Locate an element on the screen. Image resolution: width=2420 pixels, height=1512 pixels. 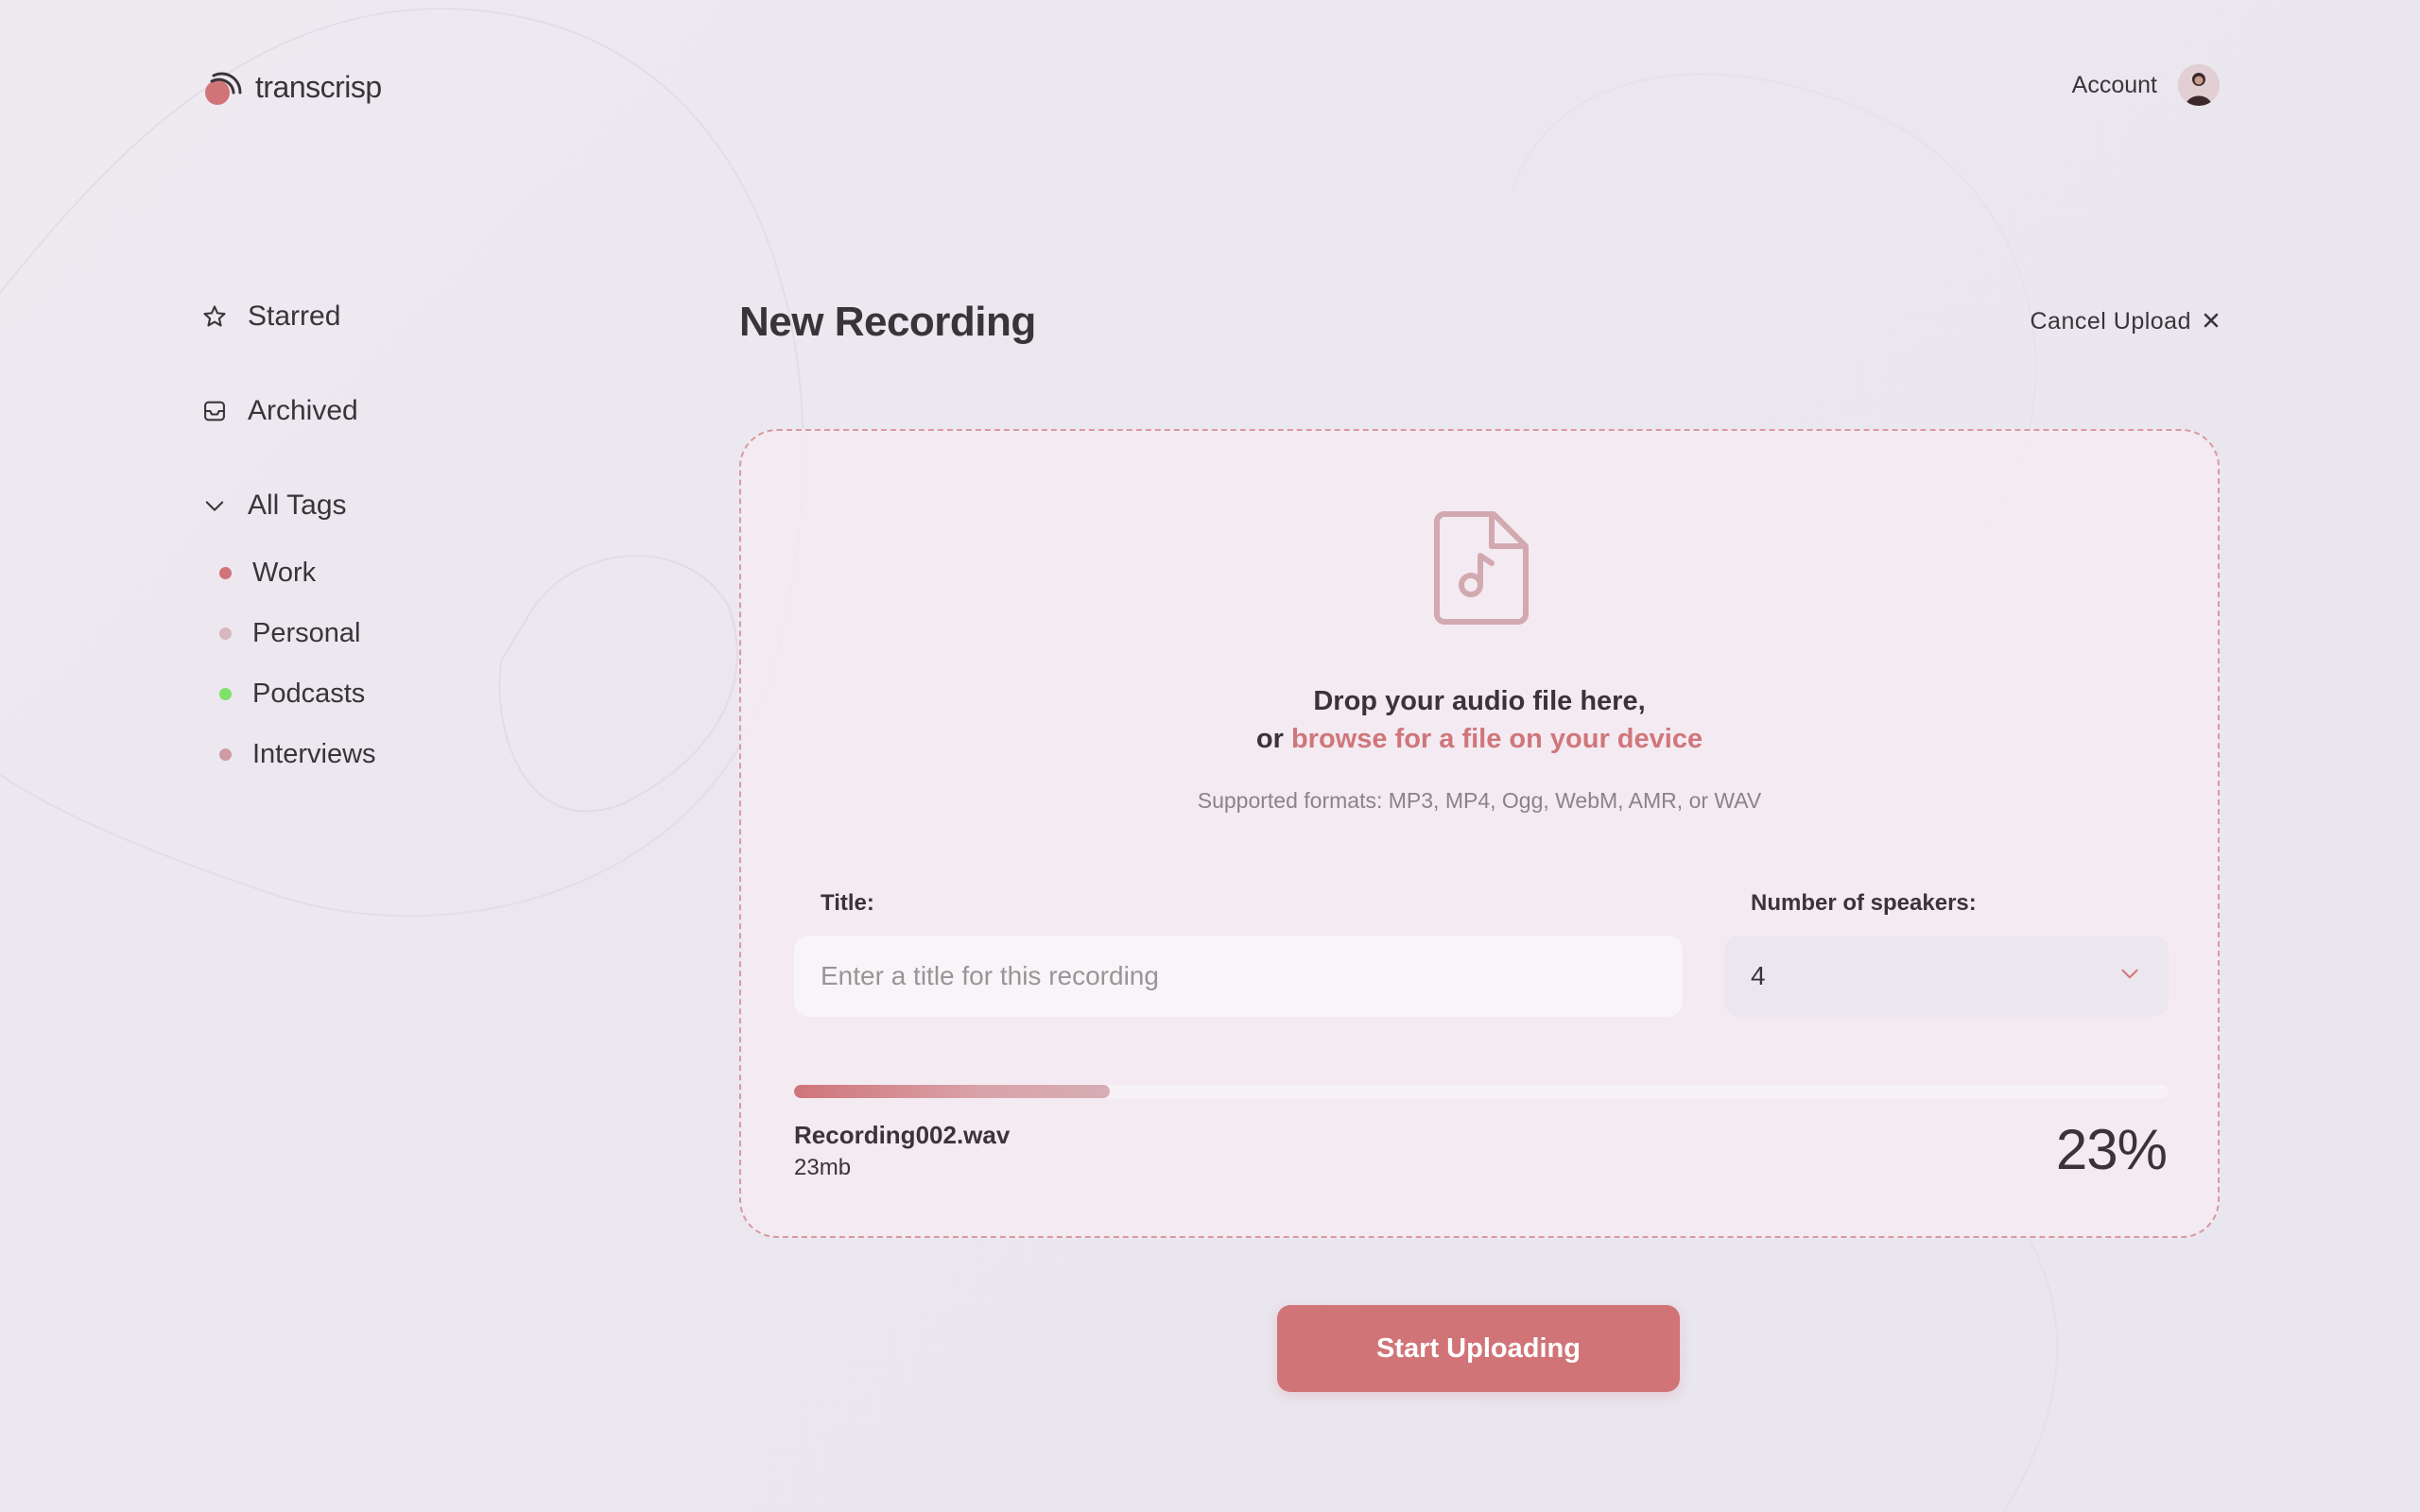
browse-file-link: browse for a file on your device is located at coordinates (1497, 739).